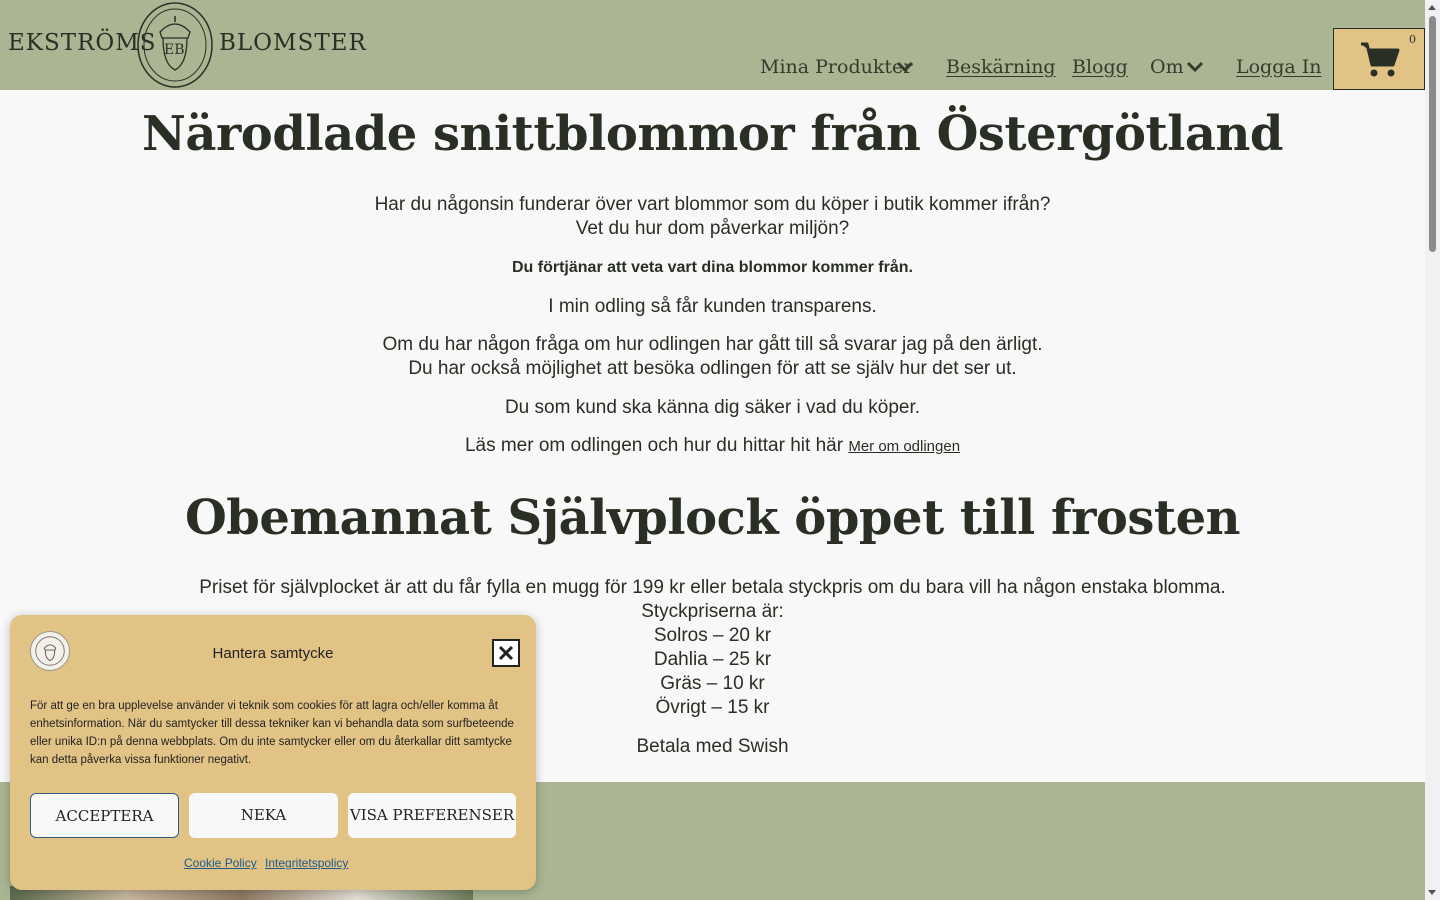 Image resolution: width=1440 pixels, height=900 pixels. Describe the element at coordinates (187, 45) in the screenshot. I see `site-logo: EKSTRÖMS EB BLOMSTER` at that location.